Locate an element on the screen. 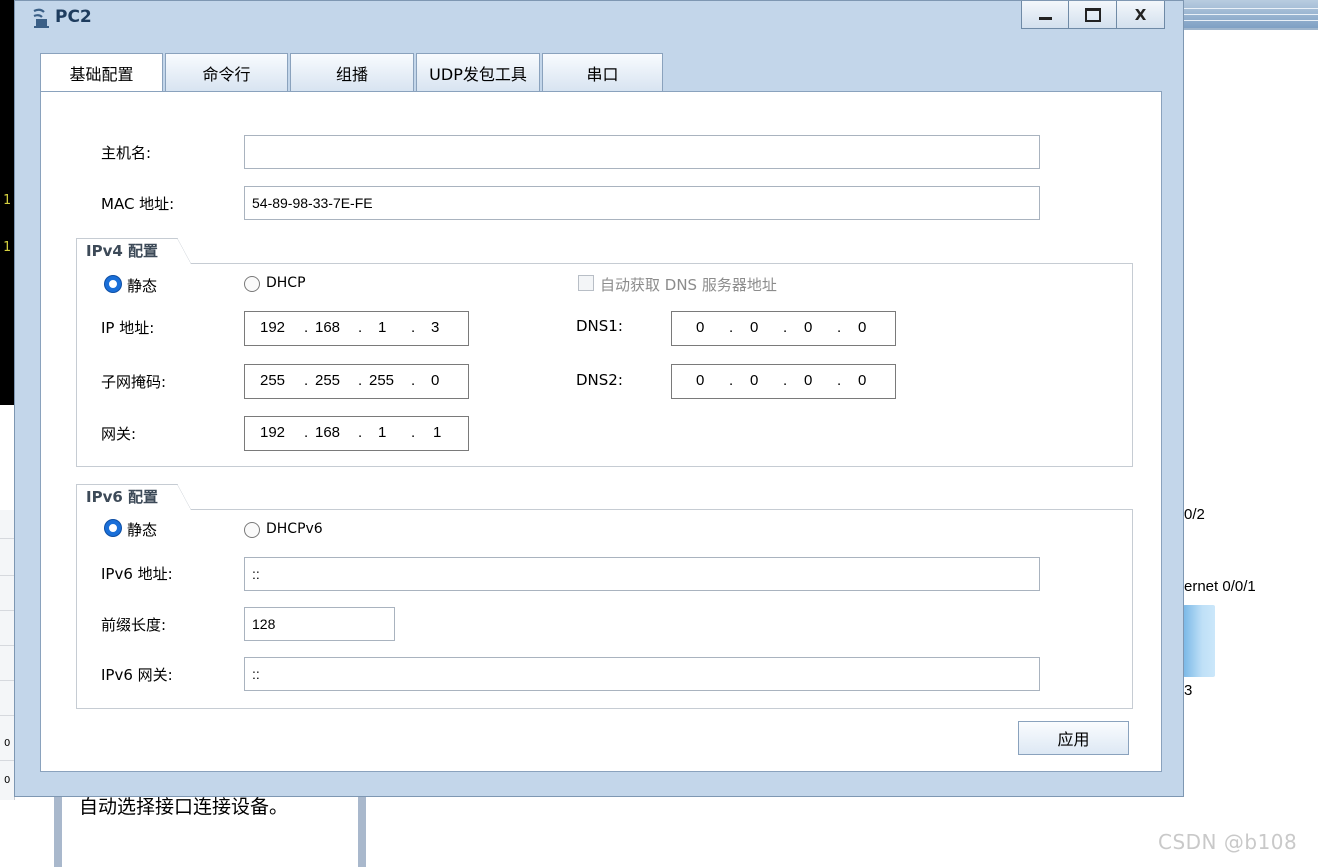 The height and width of the screenshot is (867, 1318). maximize-icon is located at coordinates (1092, 14).